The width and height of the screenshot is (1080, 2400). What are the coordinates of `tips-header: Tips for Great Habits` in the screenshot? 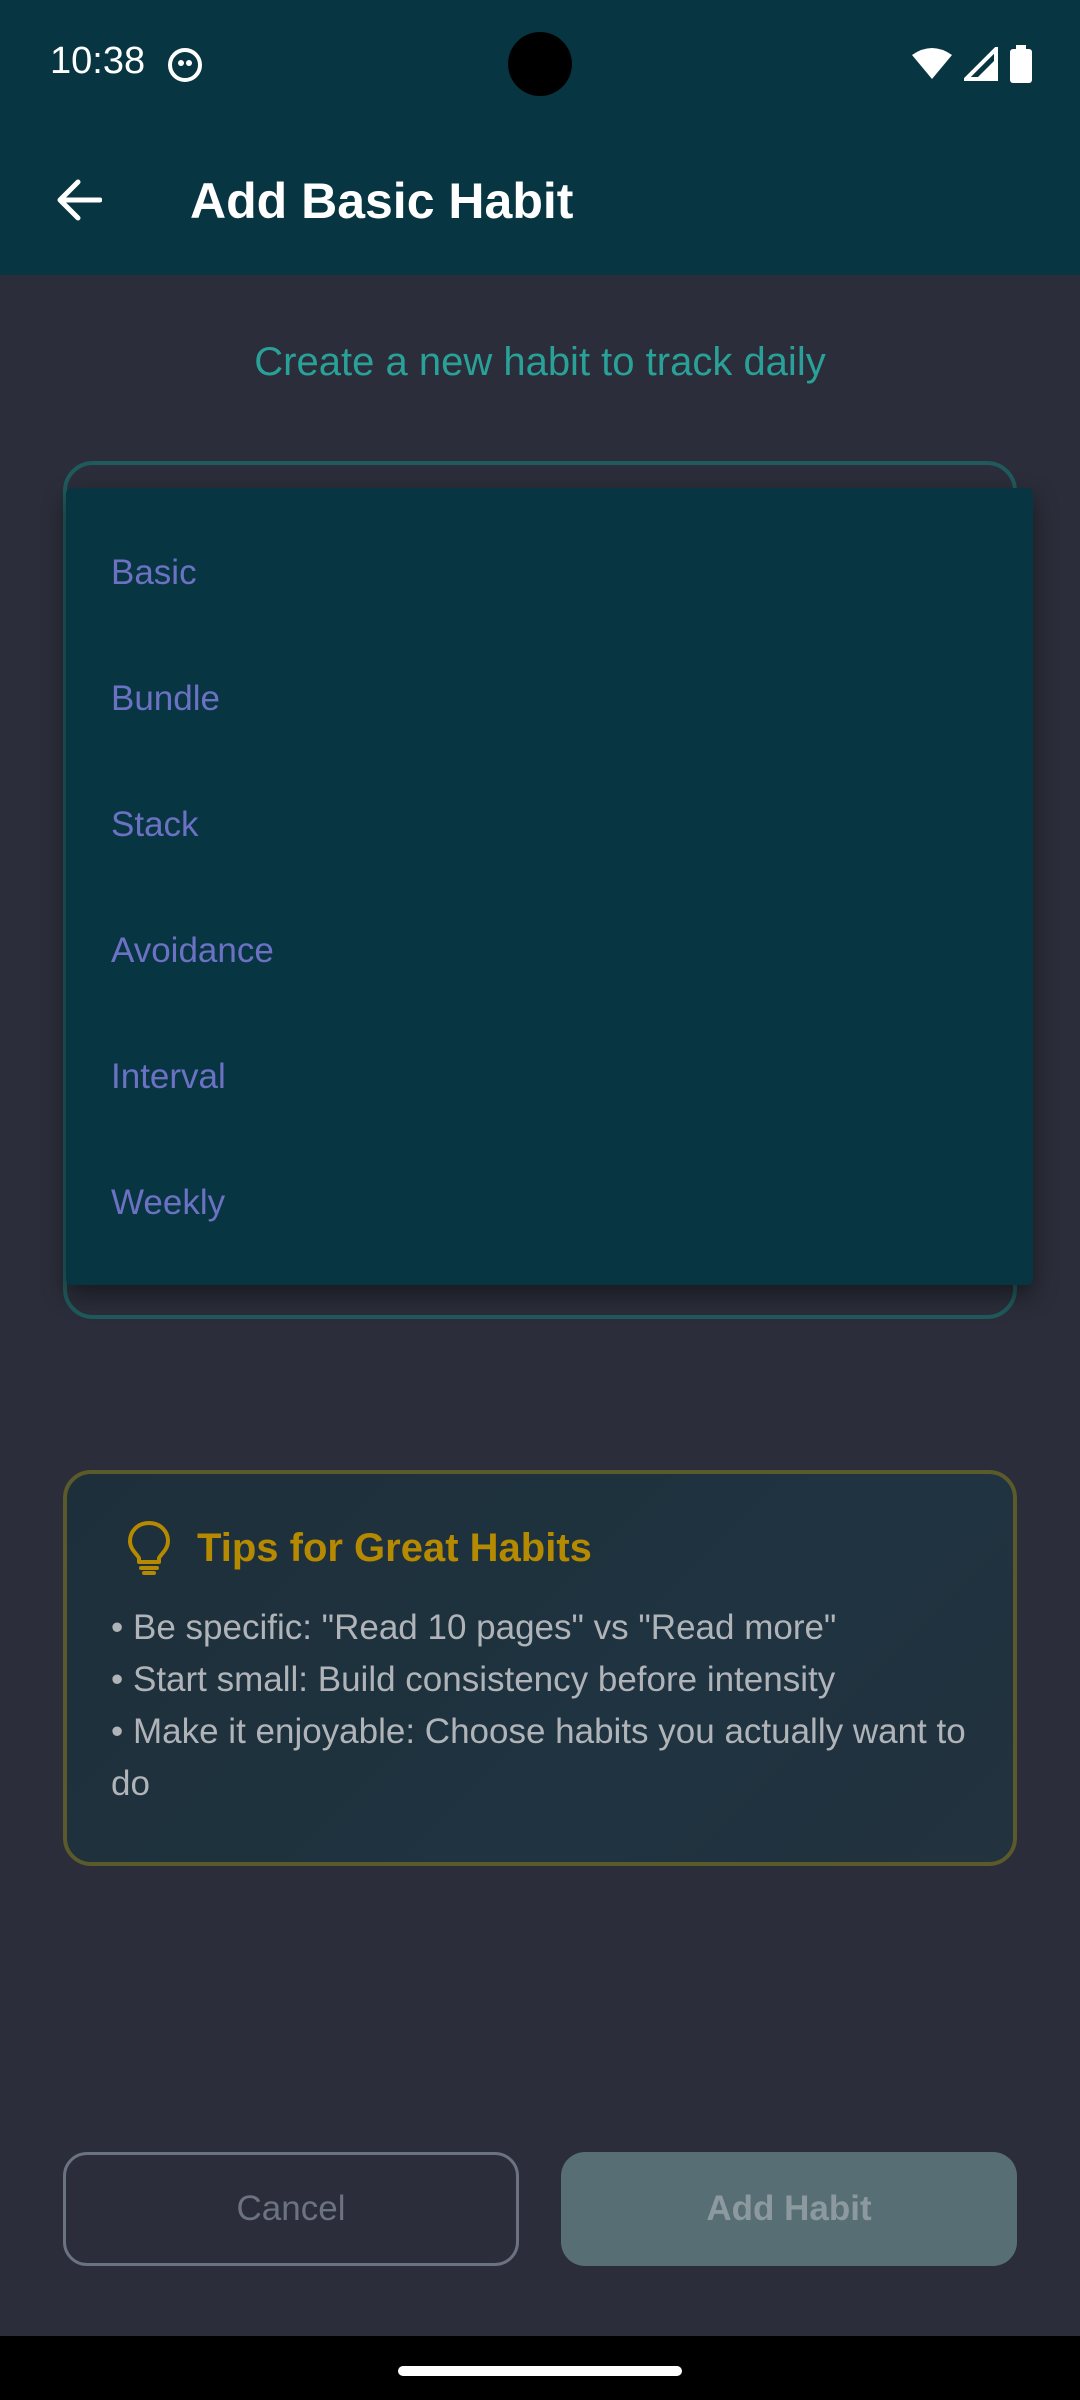 It's located at (540, 1548).